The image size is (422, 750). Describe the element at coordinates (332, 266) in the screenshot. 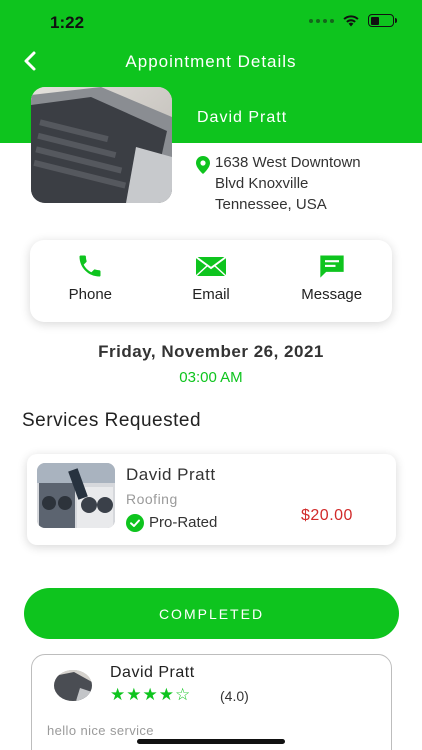

I see `message-icon` at that location.